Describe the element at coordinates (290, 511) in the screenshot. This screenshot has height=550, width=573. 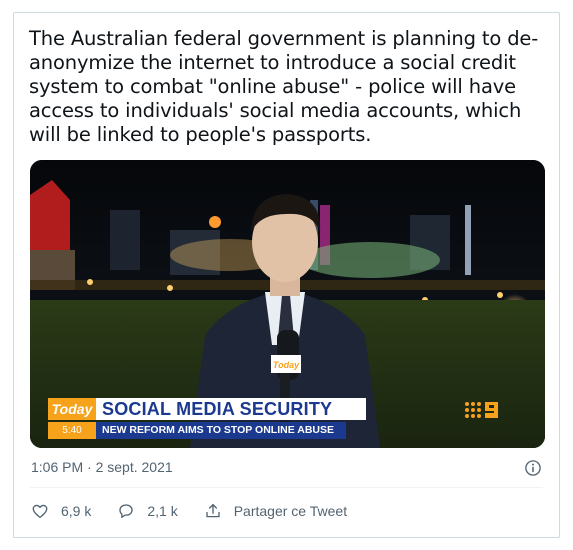
I see `share-label: Partager ce Tweet` at that location.